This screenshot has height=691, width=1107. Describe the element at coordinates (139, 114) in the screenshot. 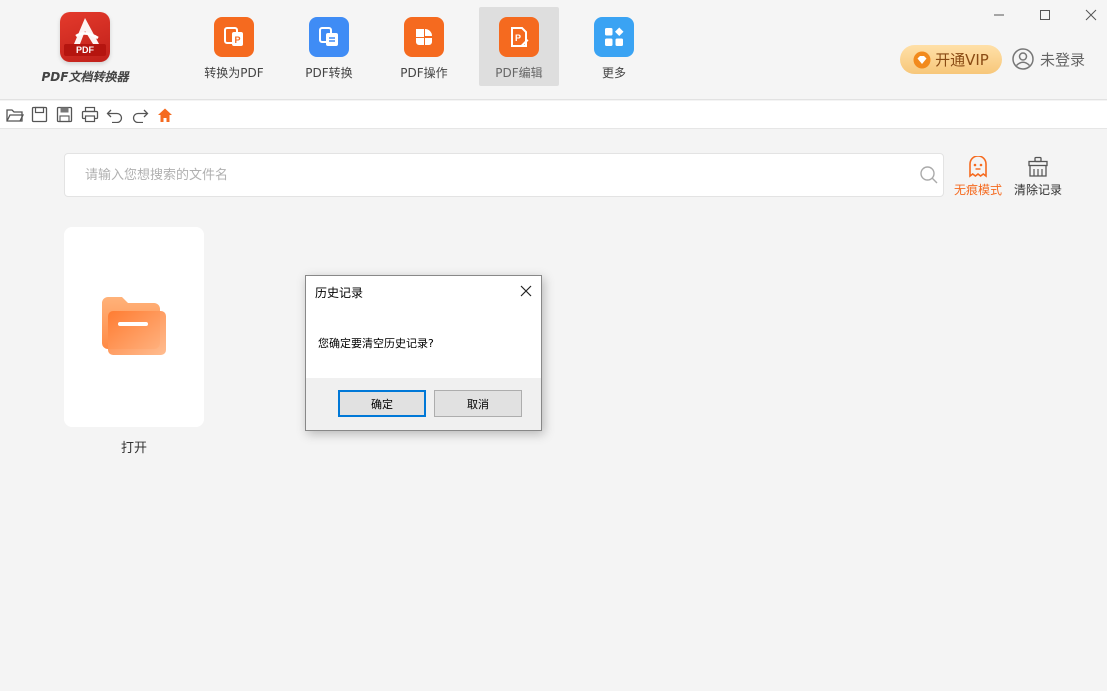

I see `redo-icon` at that location.